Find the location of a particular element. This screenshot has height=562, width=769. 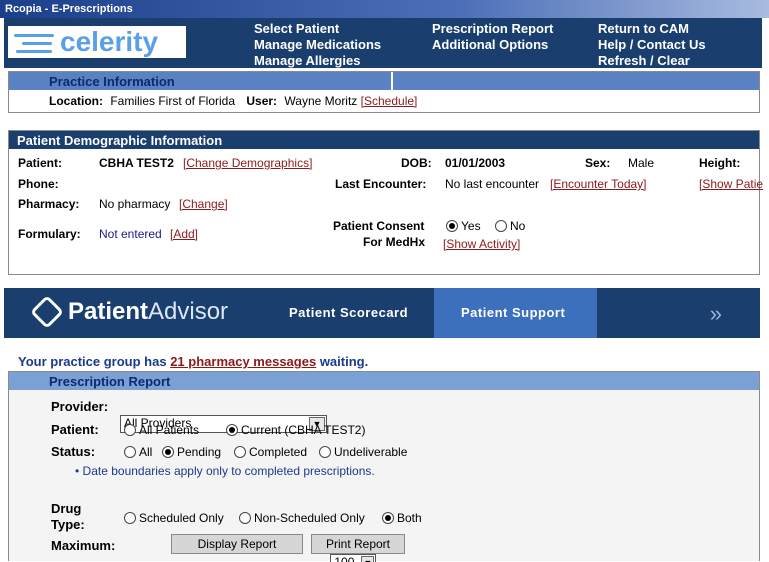

consent-no-label: No is located at coordinates (518, 226).